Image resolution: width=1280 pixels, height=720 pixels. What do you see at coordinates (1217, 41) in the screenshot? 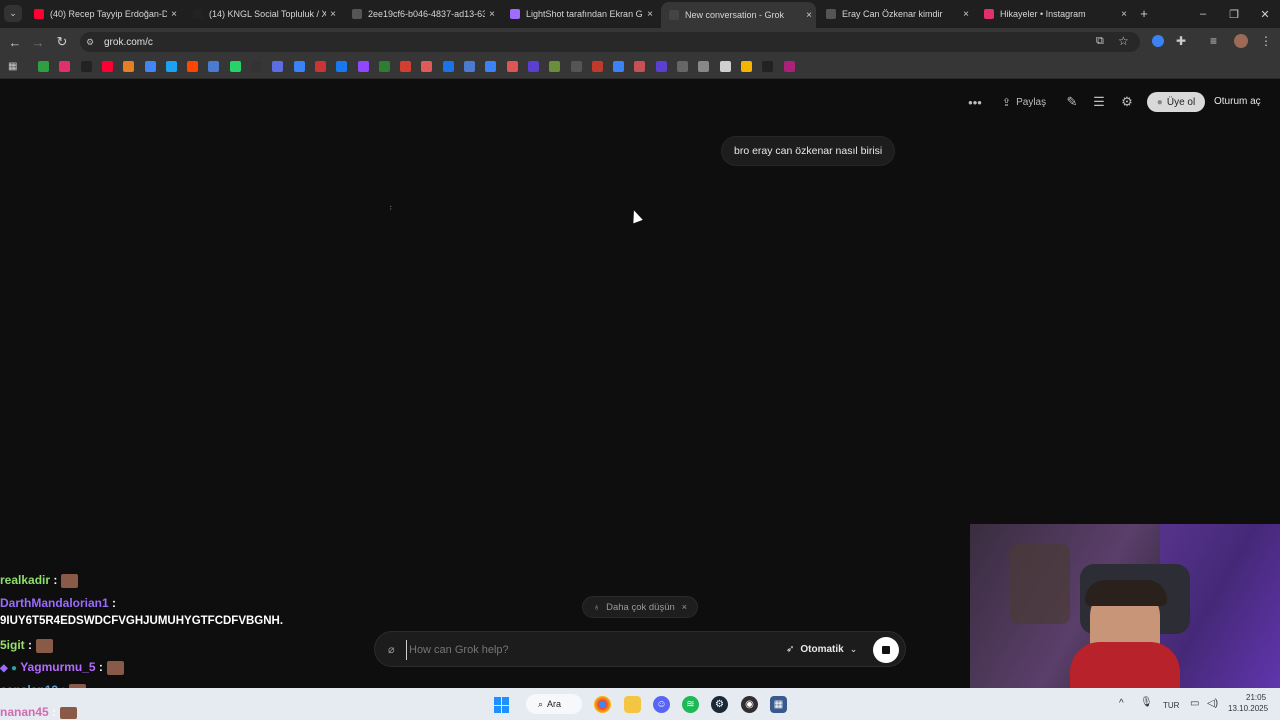
I see `media-control-icon: ≡` at bounding box center [1217, 41].